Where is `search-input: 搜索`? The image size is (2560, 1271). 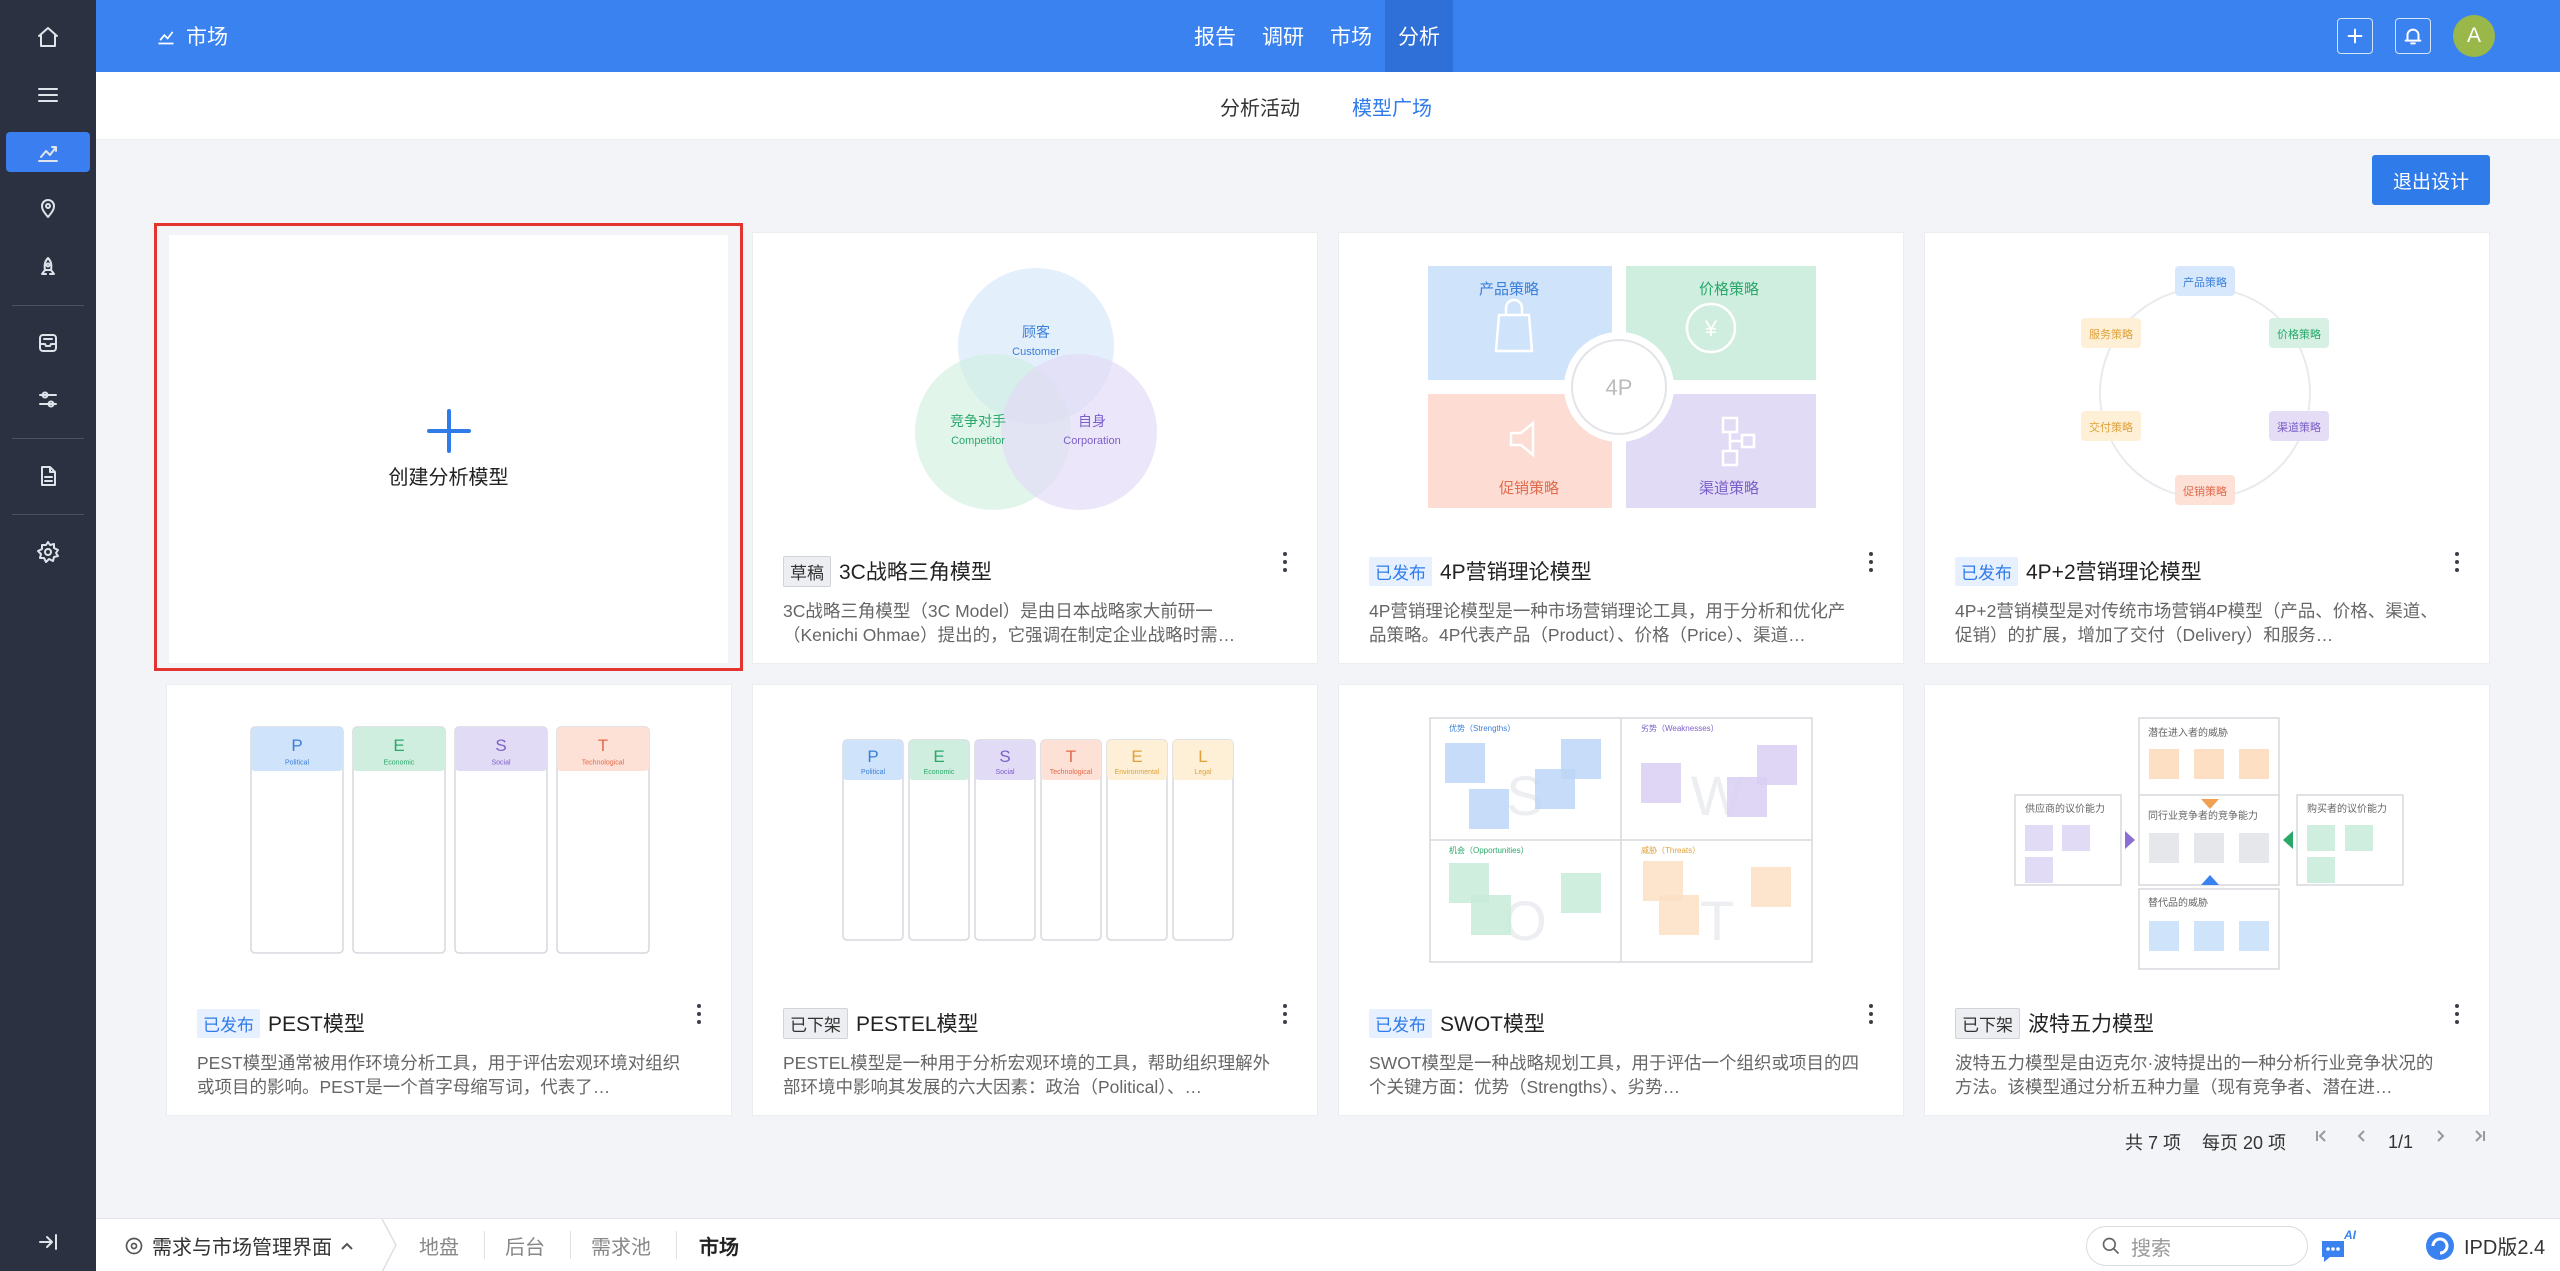
search-input: 搜索 is located at coordinates (2197, 1246).